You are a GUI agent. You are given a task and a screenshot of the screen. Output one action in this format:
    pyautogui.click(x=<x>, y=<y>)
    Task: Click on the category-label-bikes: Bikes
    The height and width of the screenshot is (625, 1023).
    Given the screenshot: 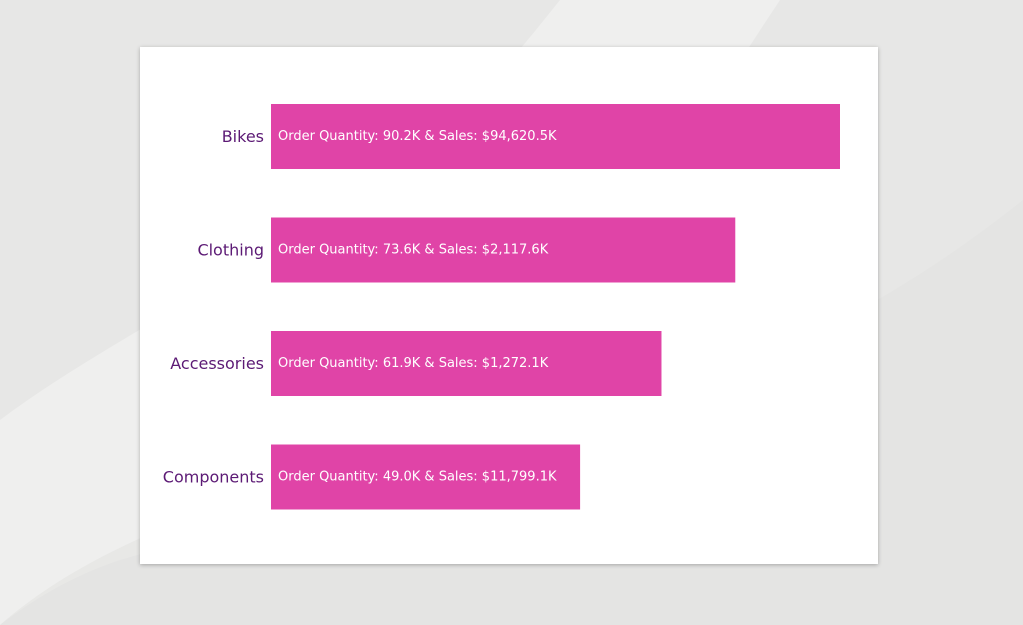 What is the action you would take?
    pyautogui.click(x=243, y=136)
    